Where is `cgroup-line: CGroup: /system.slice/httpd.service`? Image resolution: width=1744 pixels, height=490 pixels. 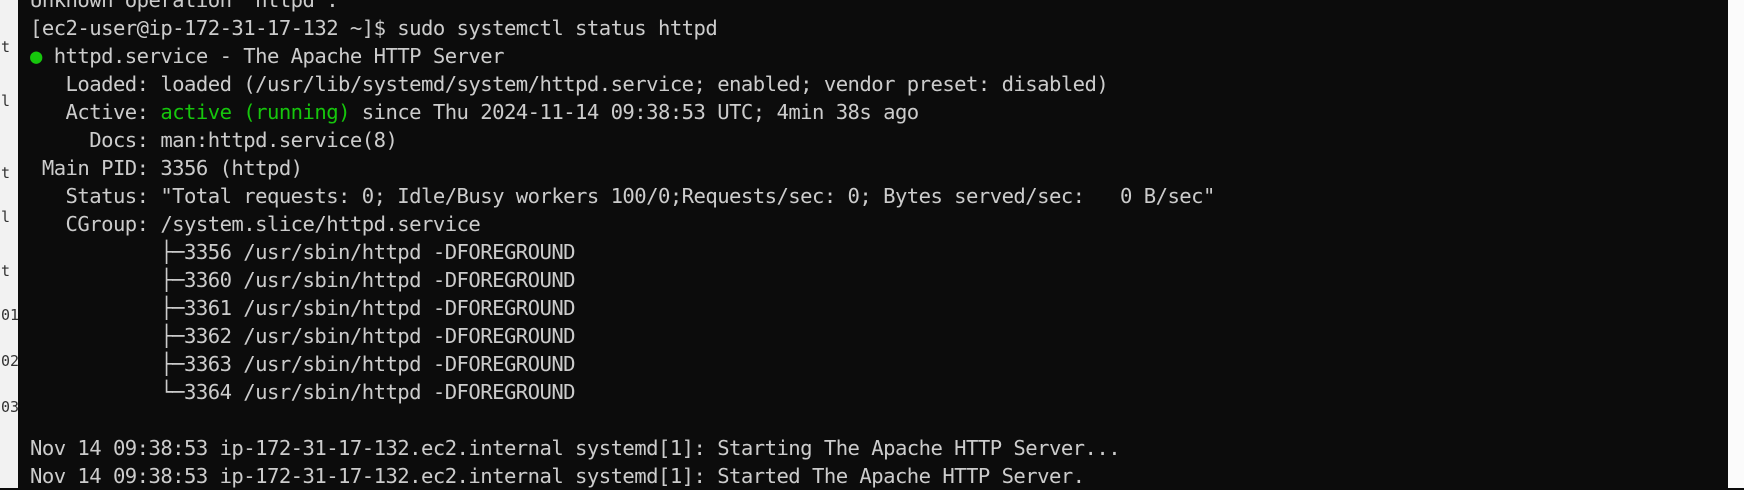 cgroup-line: CGroup: /system.slice/httpd.service is located at coordinates (255, 224).